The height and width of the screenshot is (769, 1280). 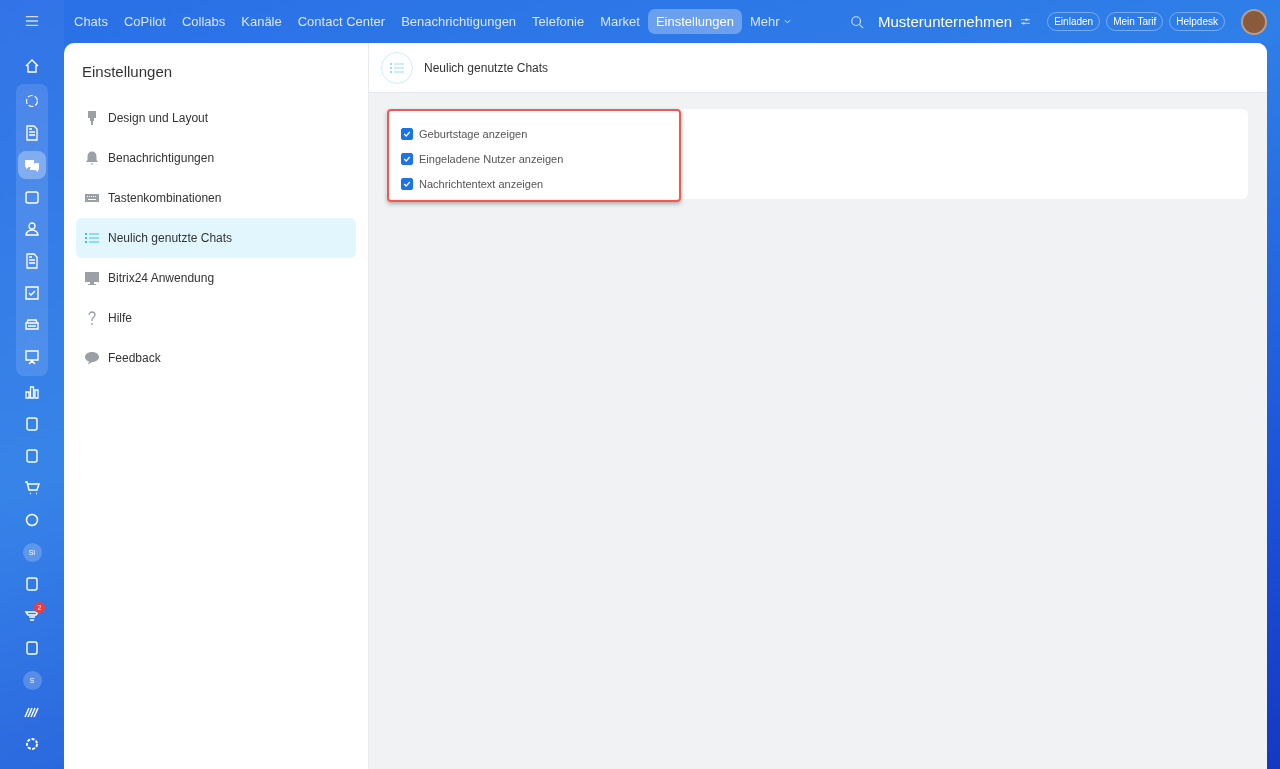 What do you see at coordinates (128, 71) in the screenshot?
I see `settings-title: Einstellungen` at bounding box center [128, 71].